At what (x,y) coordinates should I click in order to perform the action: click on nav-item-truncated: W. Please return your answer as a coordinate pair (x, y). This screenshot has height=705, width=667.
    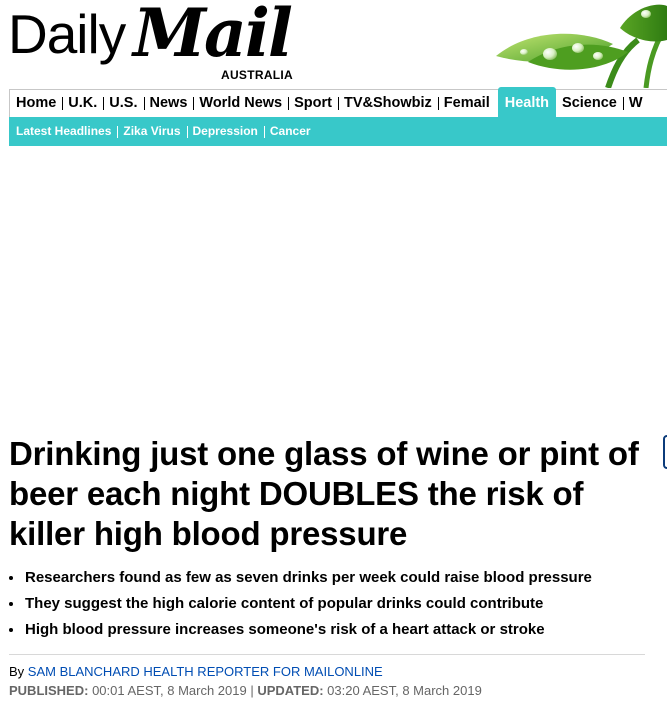
    Looking at the image, I should click on (635, 103).